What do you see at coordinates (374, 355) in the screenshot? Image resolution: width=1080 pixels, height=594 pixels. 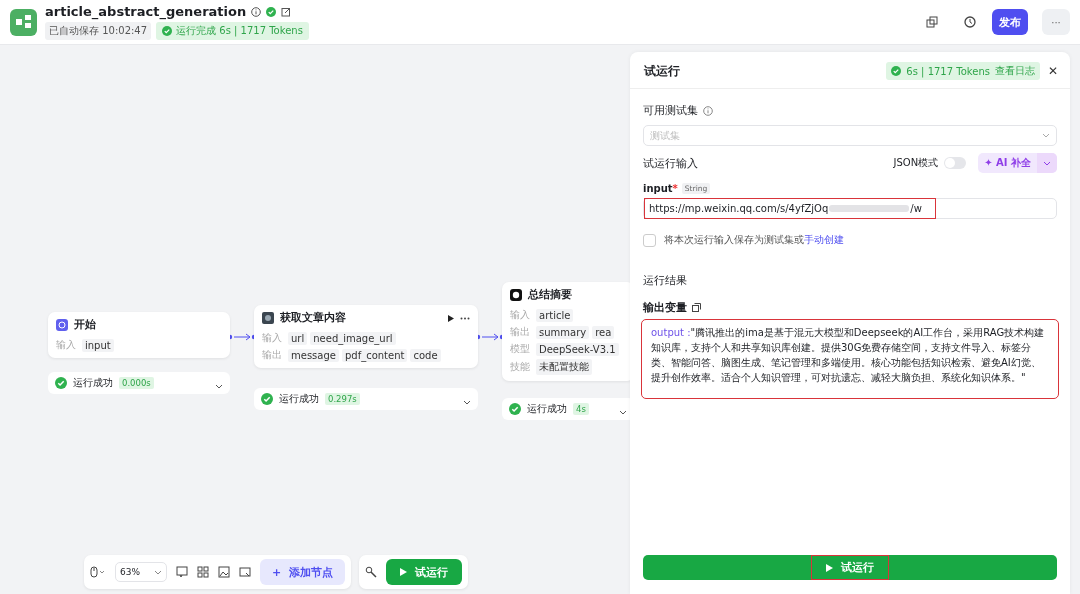 I see `variable-tag: pdf_content` at bounding box center [374, 355].